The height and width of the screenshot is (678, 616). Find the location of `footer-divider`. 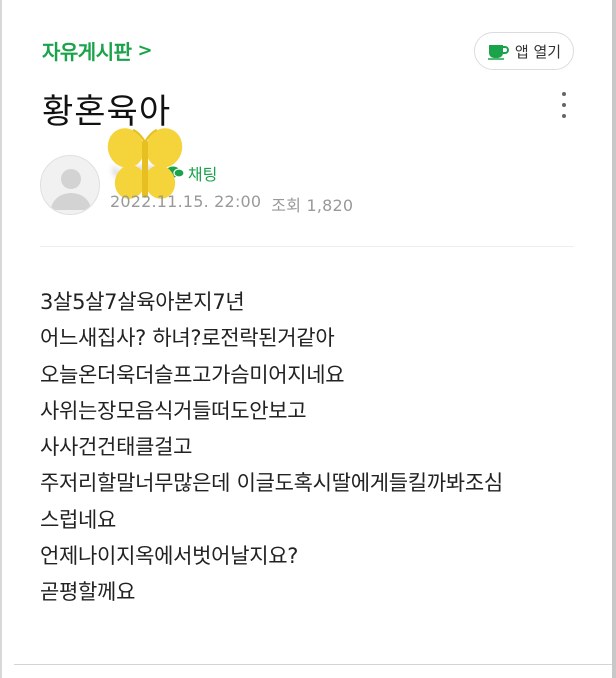

footer-divider is located at coordinates (313, 664).